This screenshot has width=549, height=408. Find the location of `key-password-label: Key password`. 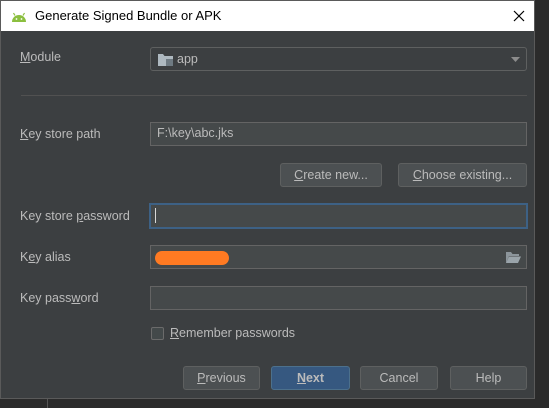

key-password-label: Key password is located at coordinates (59, 298).